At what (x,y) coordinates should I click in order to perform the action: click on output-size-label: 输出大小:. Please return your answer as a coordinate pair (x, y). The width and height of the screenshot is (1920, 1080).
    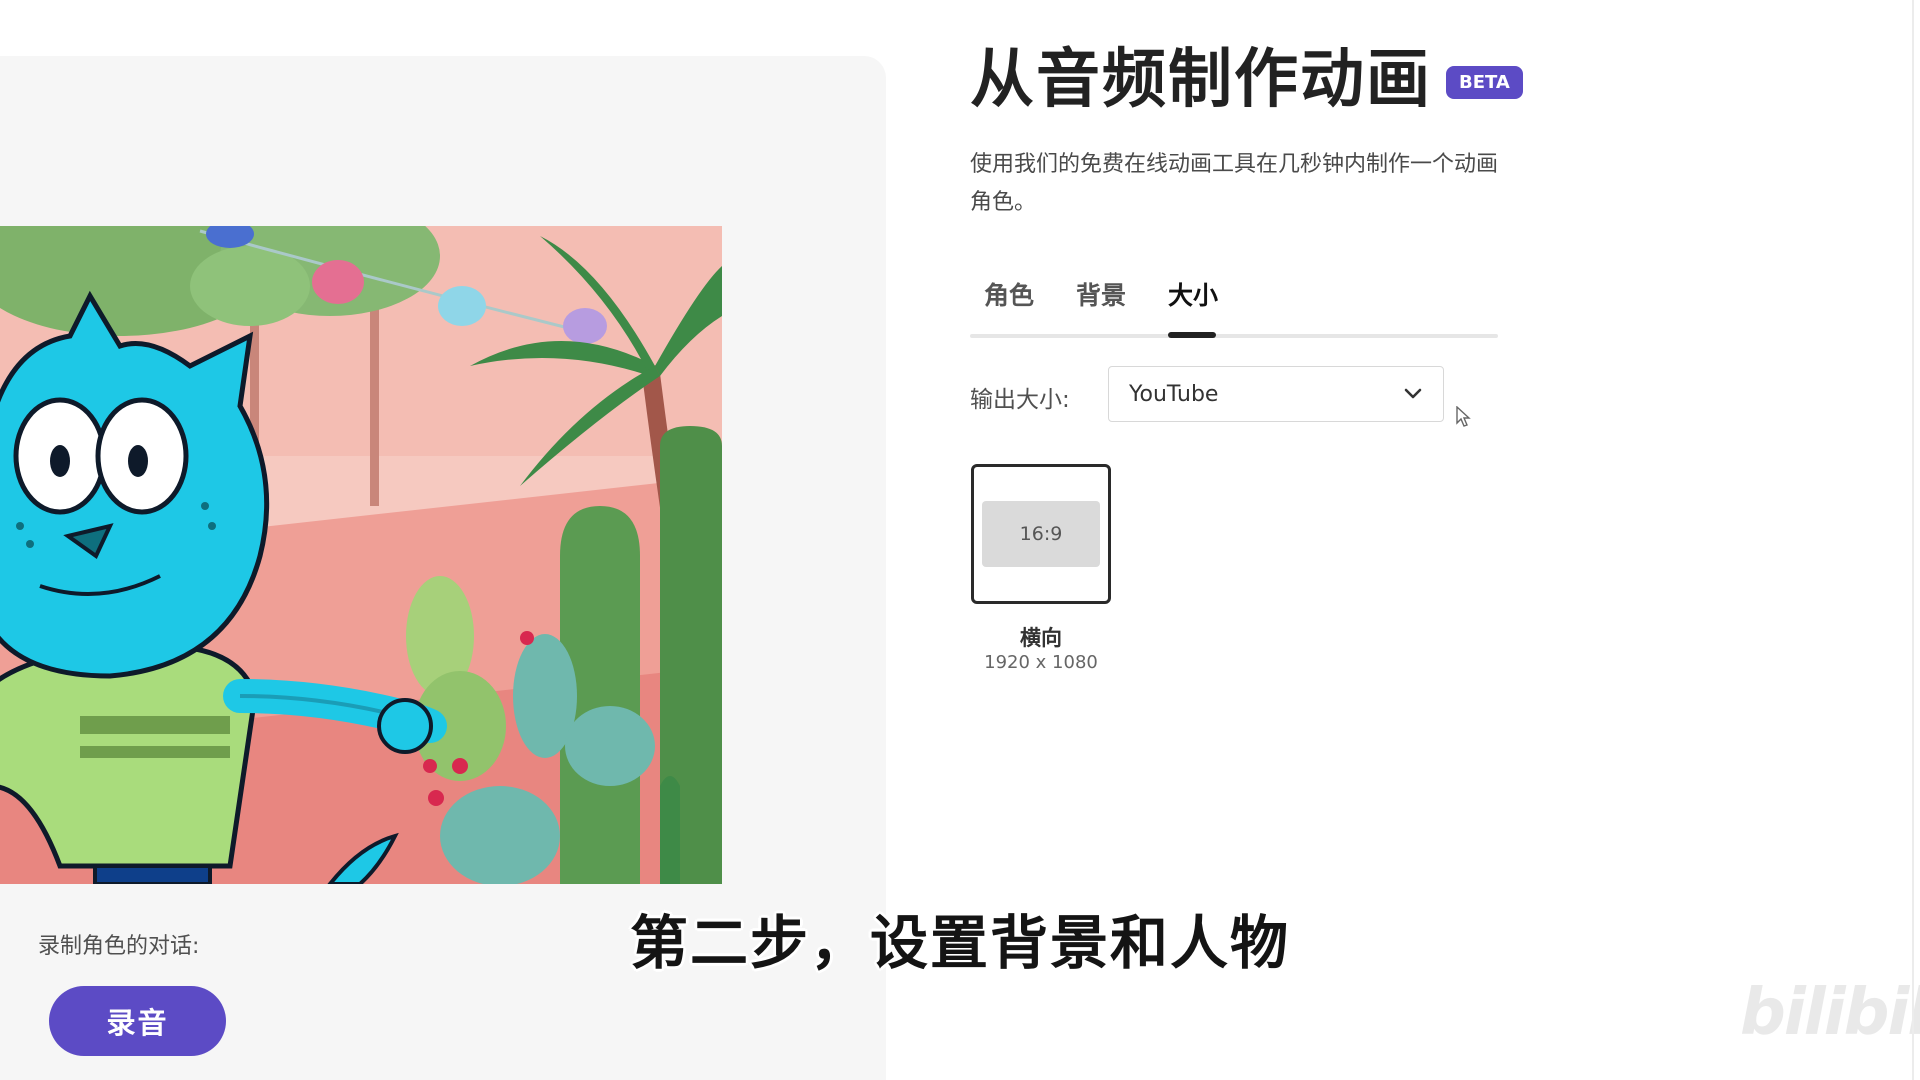
    Looking at the image, I should click on (1020, 400).